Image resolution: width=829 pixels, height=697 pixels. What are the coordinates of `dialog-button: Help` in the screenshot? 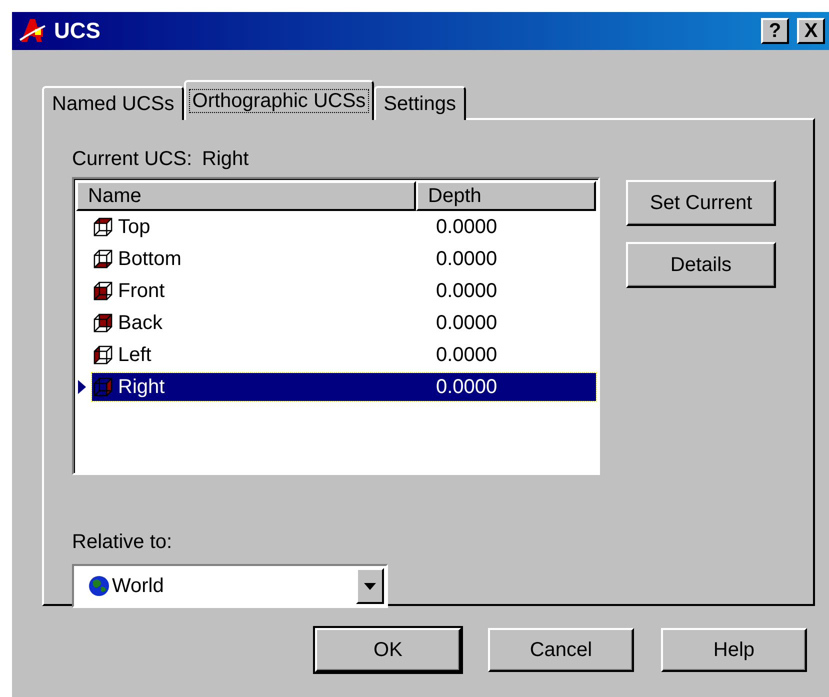 It's located at (734, 650).